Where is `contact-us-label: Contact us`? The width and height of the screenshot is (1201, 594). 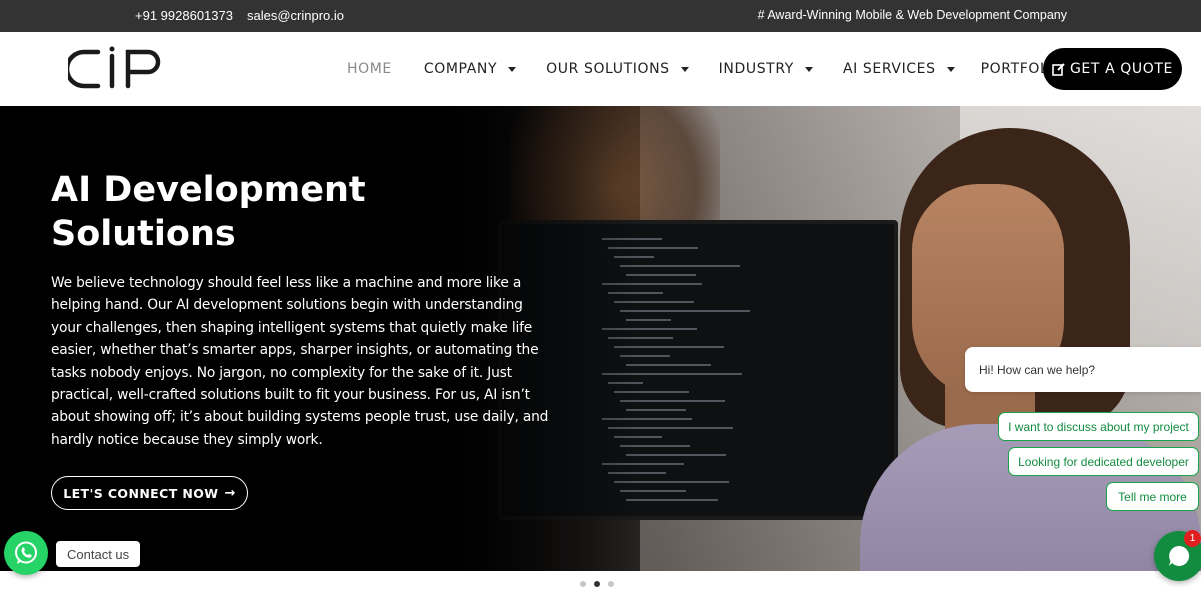 contact-us-label: Contact us is located at coordinates (98, 554).